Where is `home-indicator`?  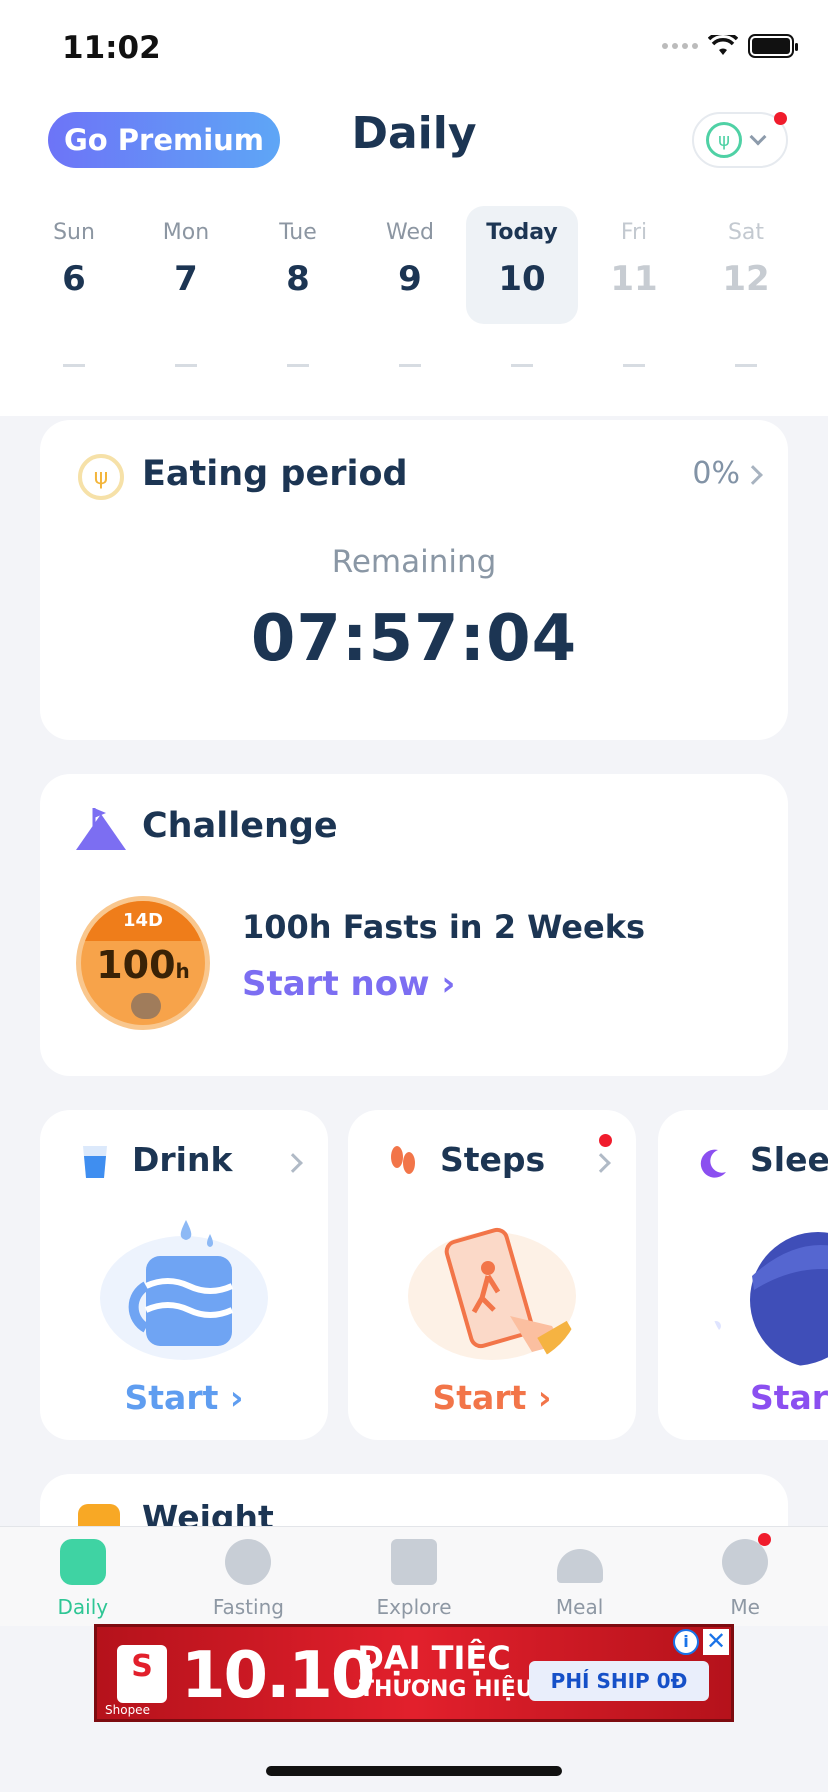 home-indicator is located at coordinates (414, 1771).